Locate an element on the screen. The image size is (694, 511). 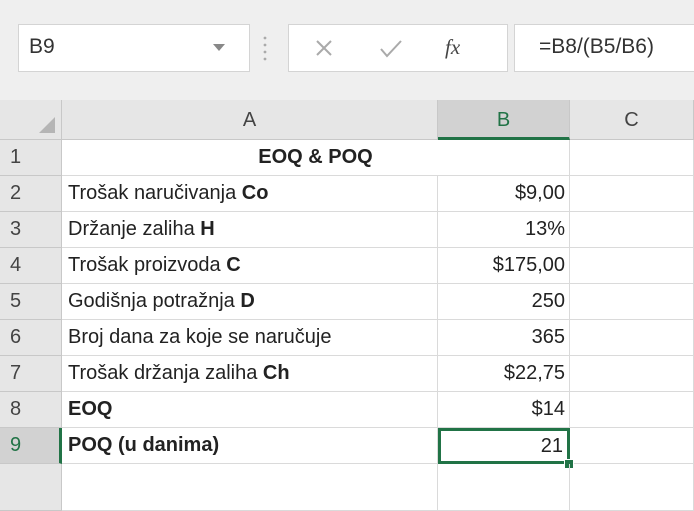
formula-buttons: fx is located at coordinates (398, 48).